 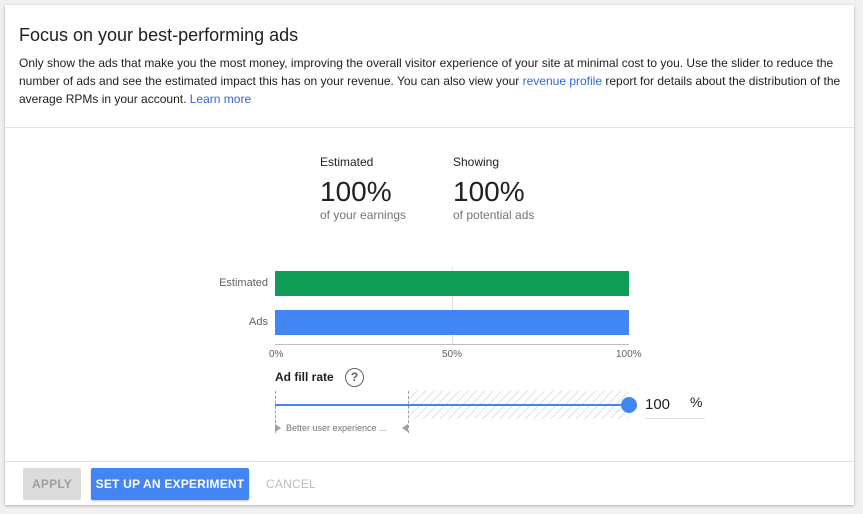 I want to click on bar-label-ads: Ads, so click(x=258, y=322).